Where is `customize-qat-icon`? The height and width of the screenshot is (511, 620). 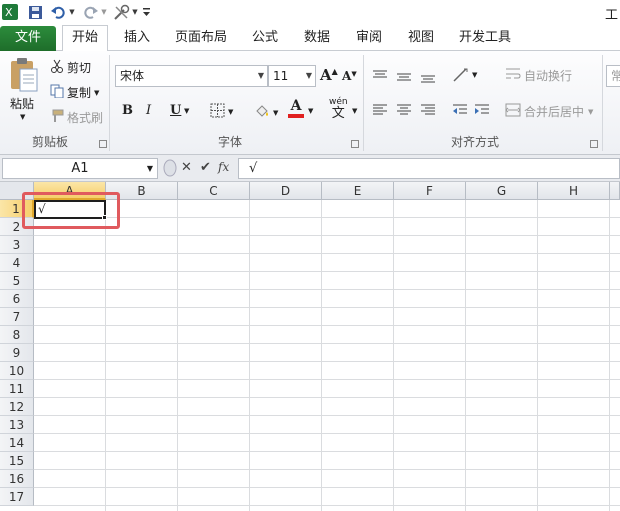 customize-qat-icon is located at coordinates (146, 12).